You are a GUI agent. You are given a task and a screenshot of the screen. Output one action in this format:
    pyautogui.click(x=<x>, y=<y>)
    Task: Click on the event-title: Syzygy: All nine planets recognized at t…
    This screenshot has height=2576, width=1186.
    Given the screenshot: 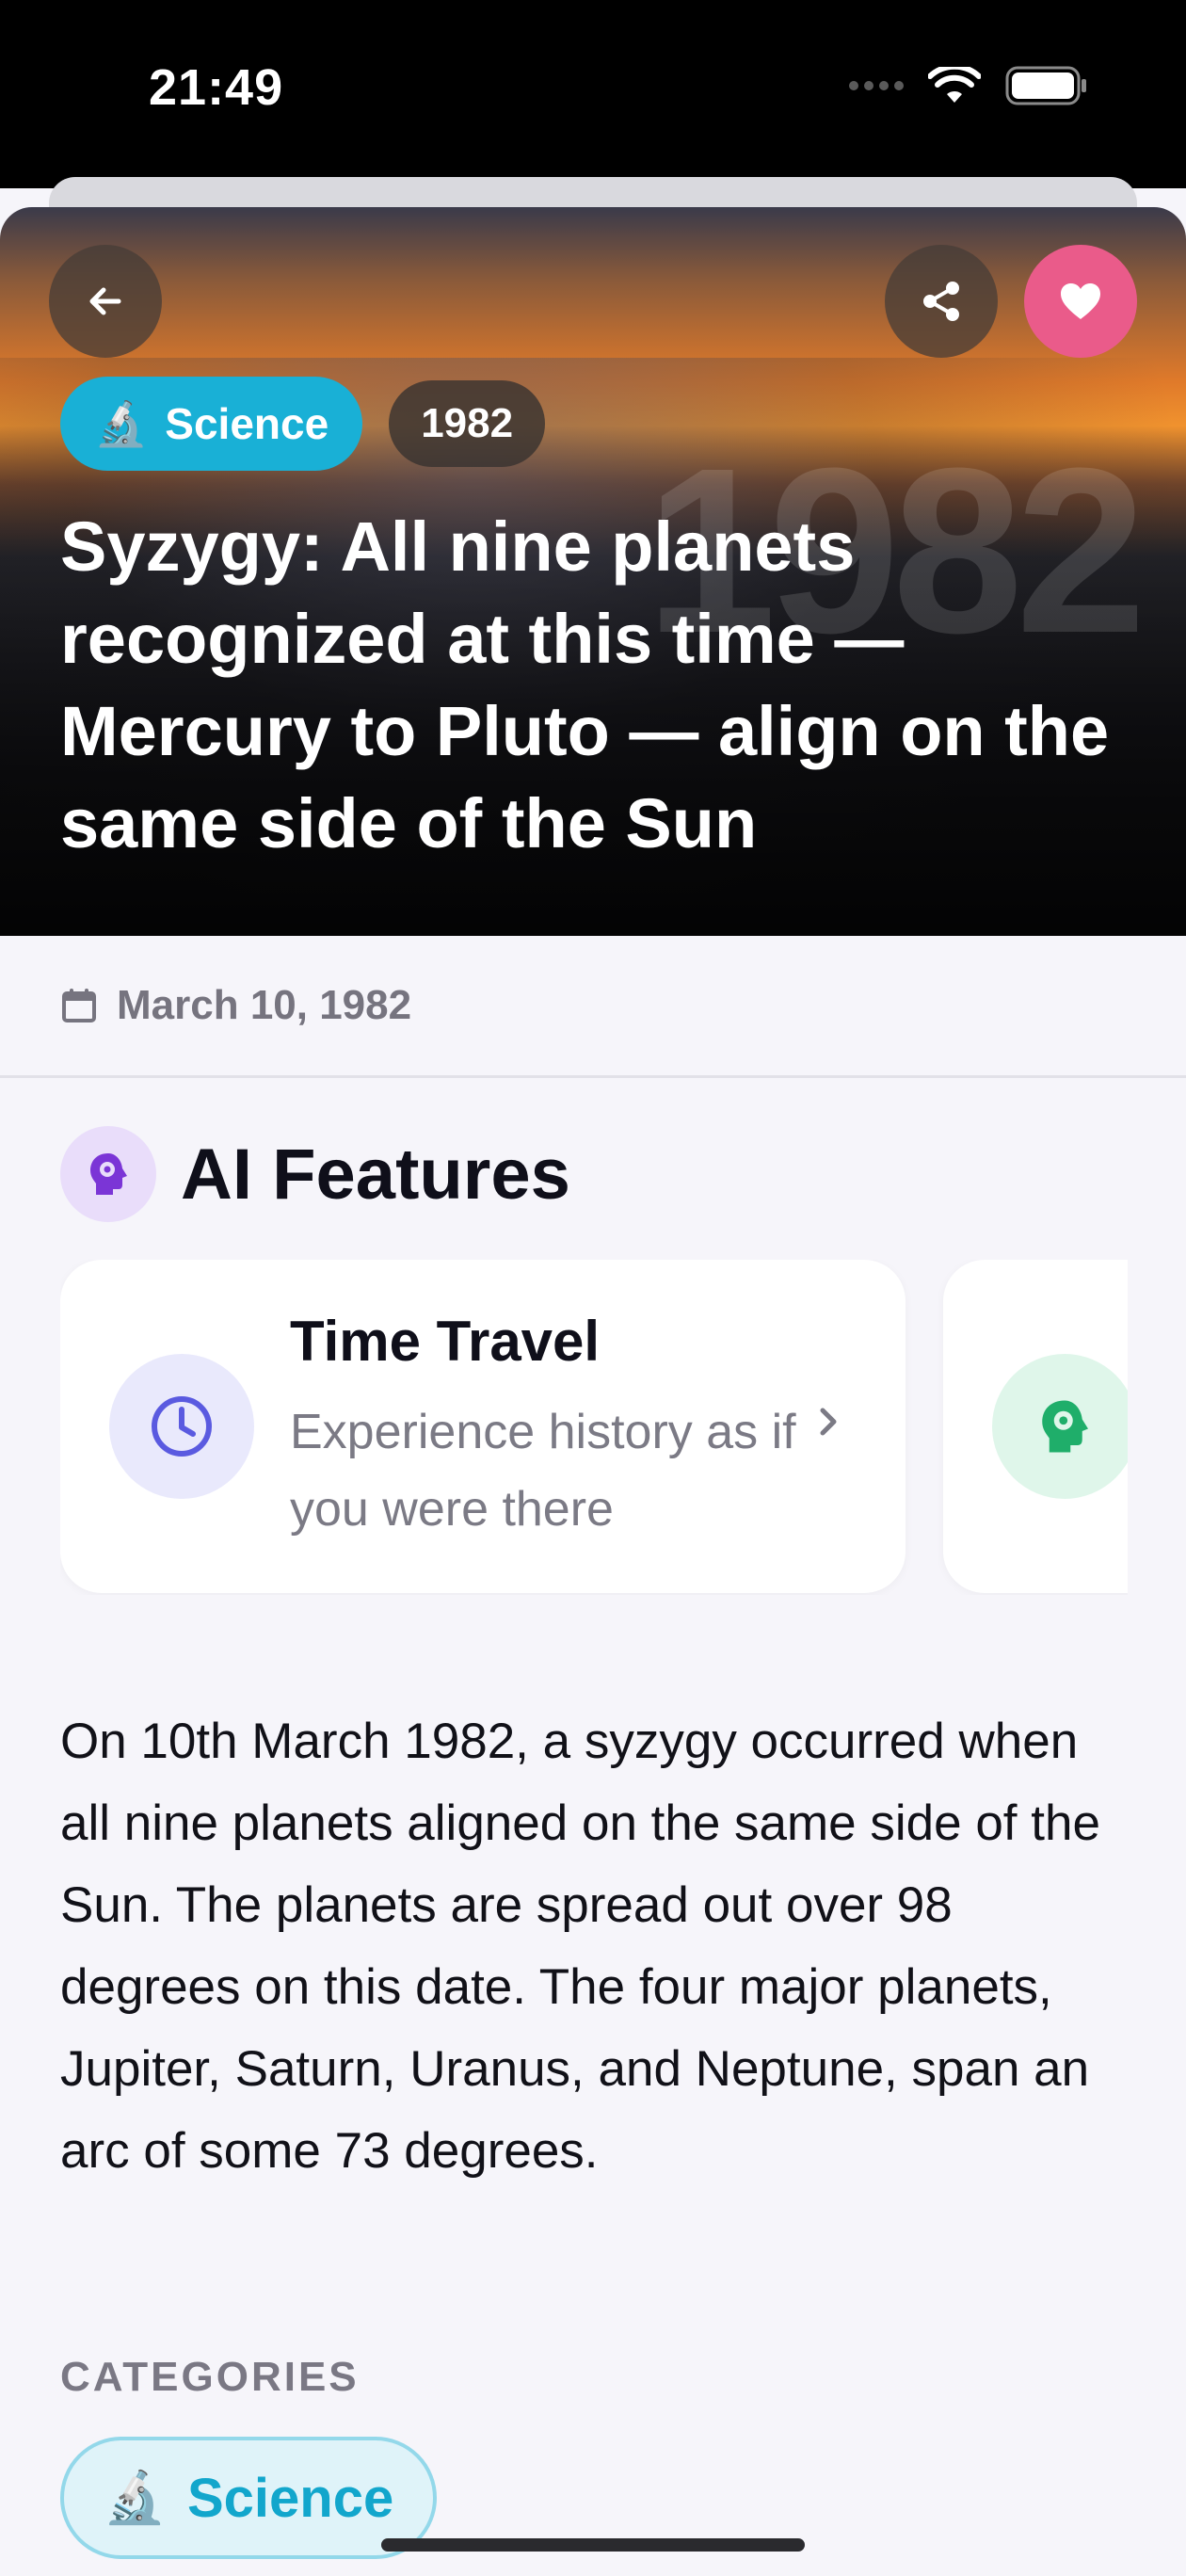 What is the action you would take?
    pyautogui.click(x=585, y=684)
    